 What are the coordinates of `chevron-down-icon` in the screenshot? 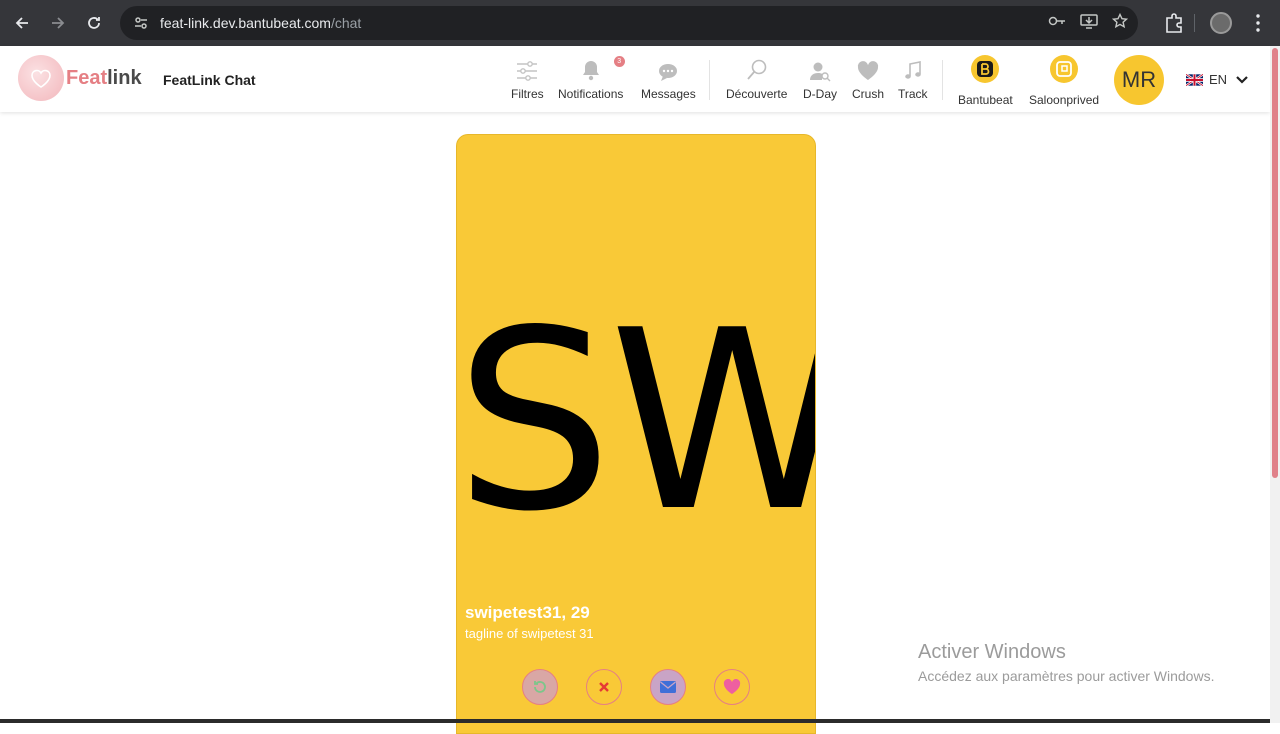 It's located at (1242, 79).